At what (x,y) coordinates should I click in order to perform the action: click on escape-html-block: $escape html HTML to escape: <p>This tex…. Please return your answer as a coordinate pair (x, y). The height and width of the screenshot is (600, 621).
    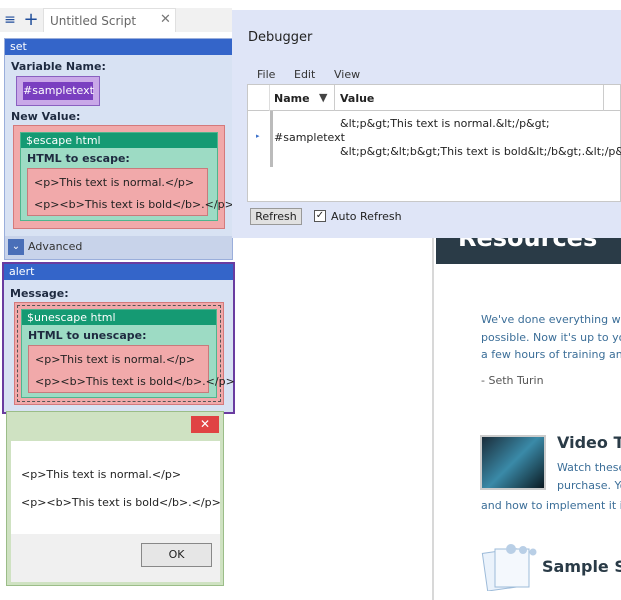
    Looking at the image, I should click on (127, 176).